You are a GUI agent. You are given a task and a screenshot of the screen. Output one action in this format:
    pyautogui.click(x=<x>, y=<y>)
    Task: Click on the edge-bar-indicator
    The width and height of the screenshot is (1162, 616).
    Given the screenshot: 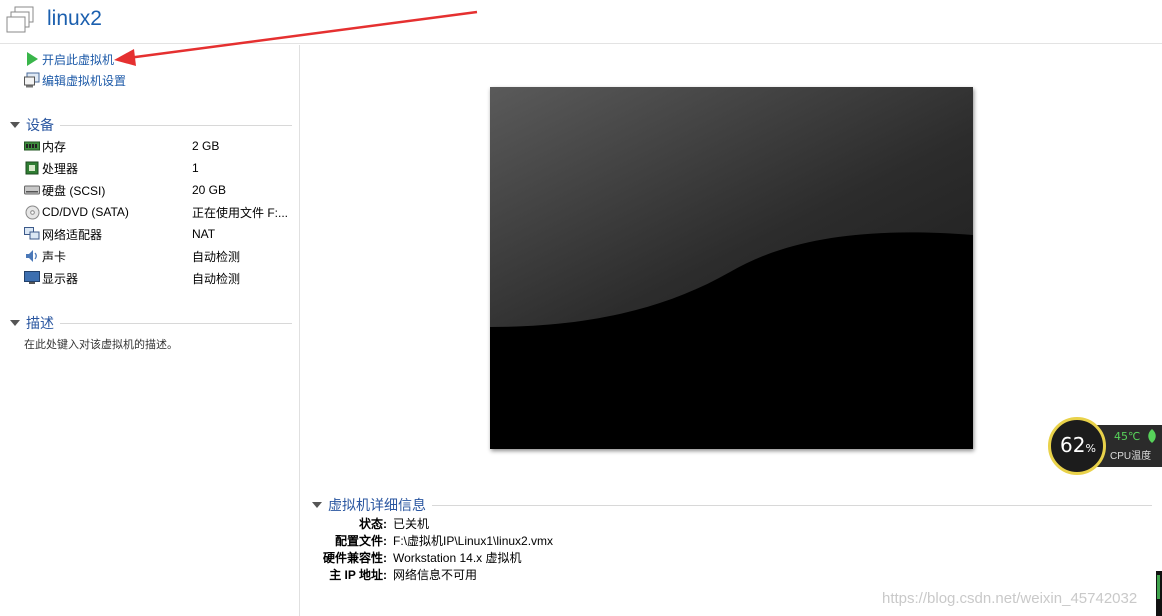 What is the action you would take?
    pyautogui.click(x=1158, y=587)
    